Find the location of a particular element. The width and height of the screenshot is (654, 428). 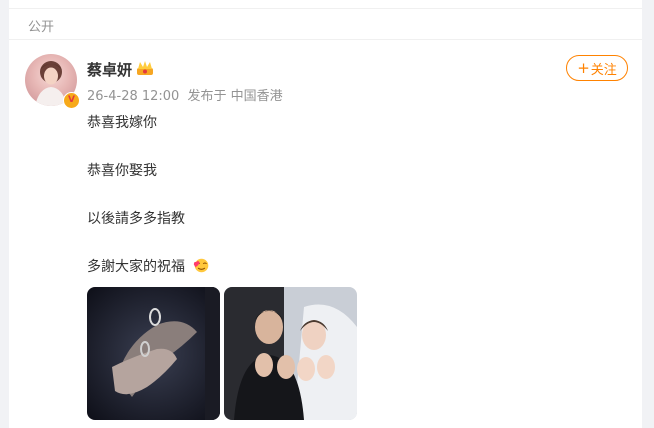

plus-icon: + is located at coordinates (583, 67).